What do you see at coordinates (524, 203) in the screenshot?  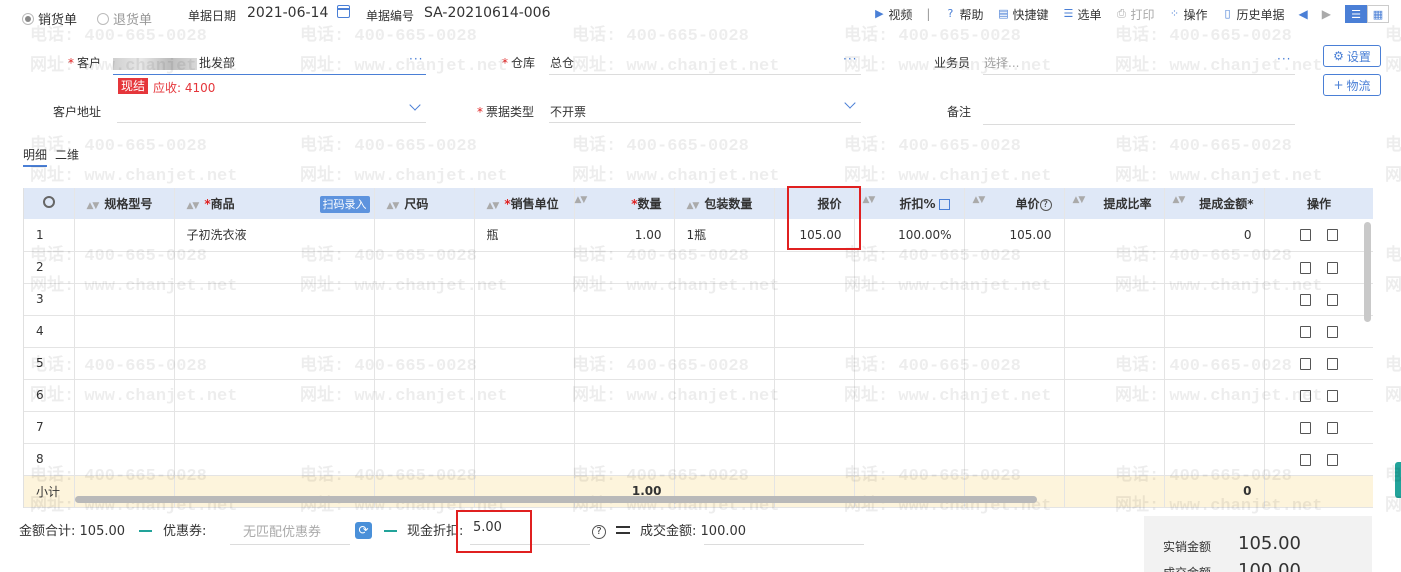 I see `col-sales-unit: ▲▼ *销售单位` at bounding box center [524, 203].